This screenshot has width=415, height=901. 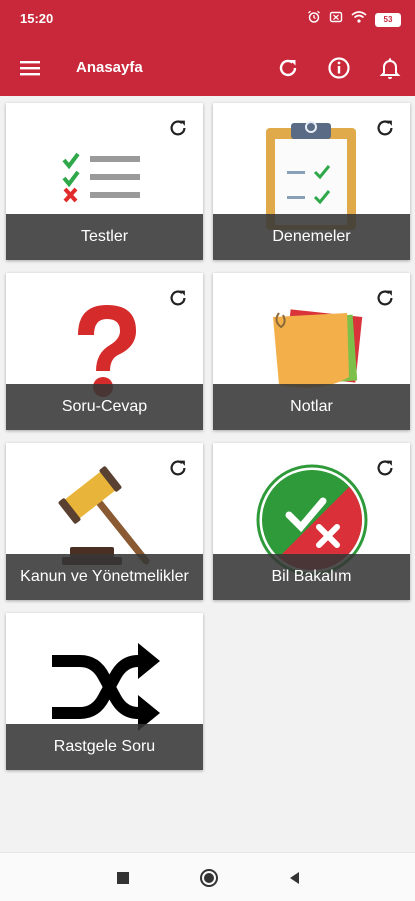 I want to click on bell-icon, so click(x=390, y=68).